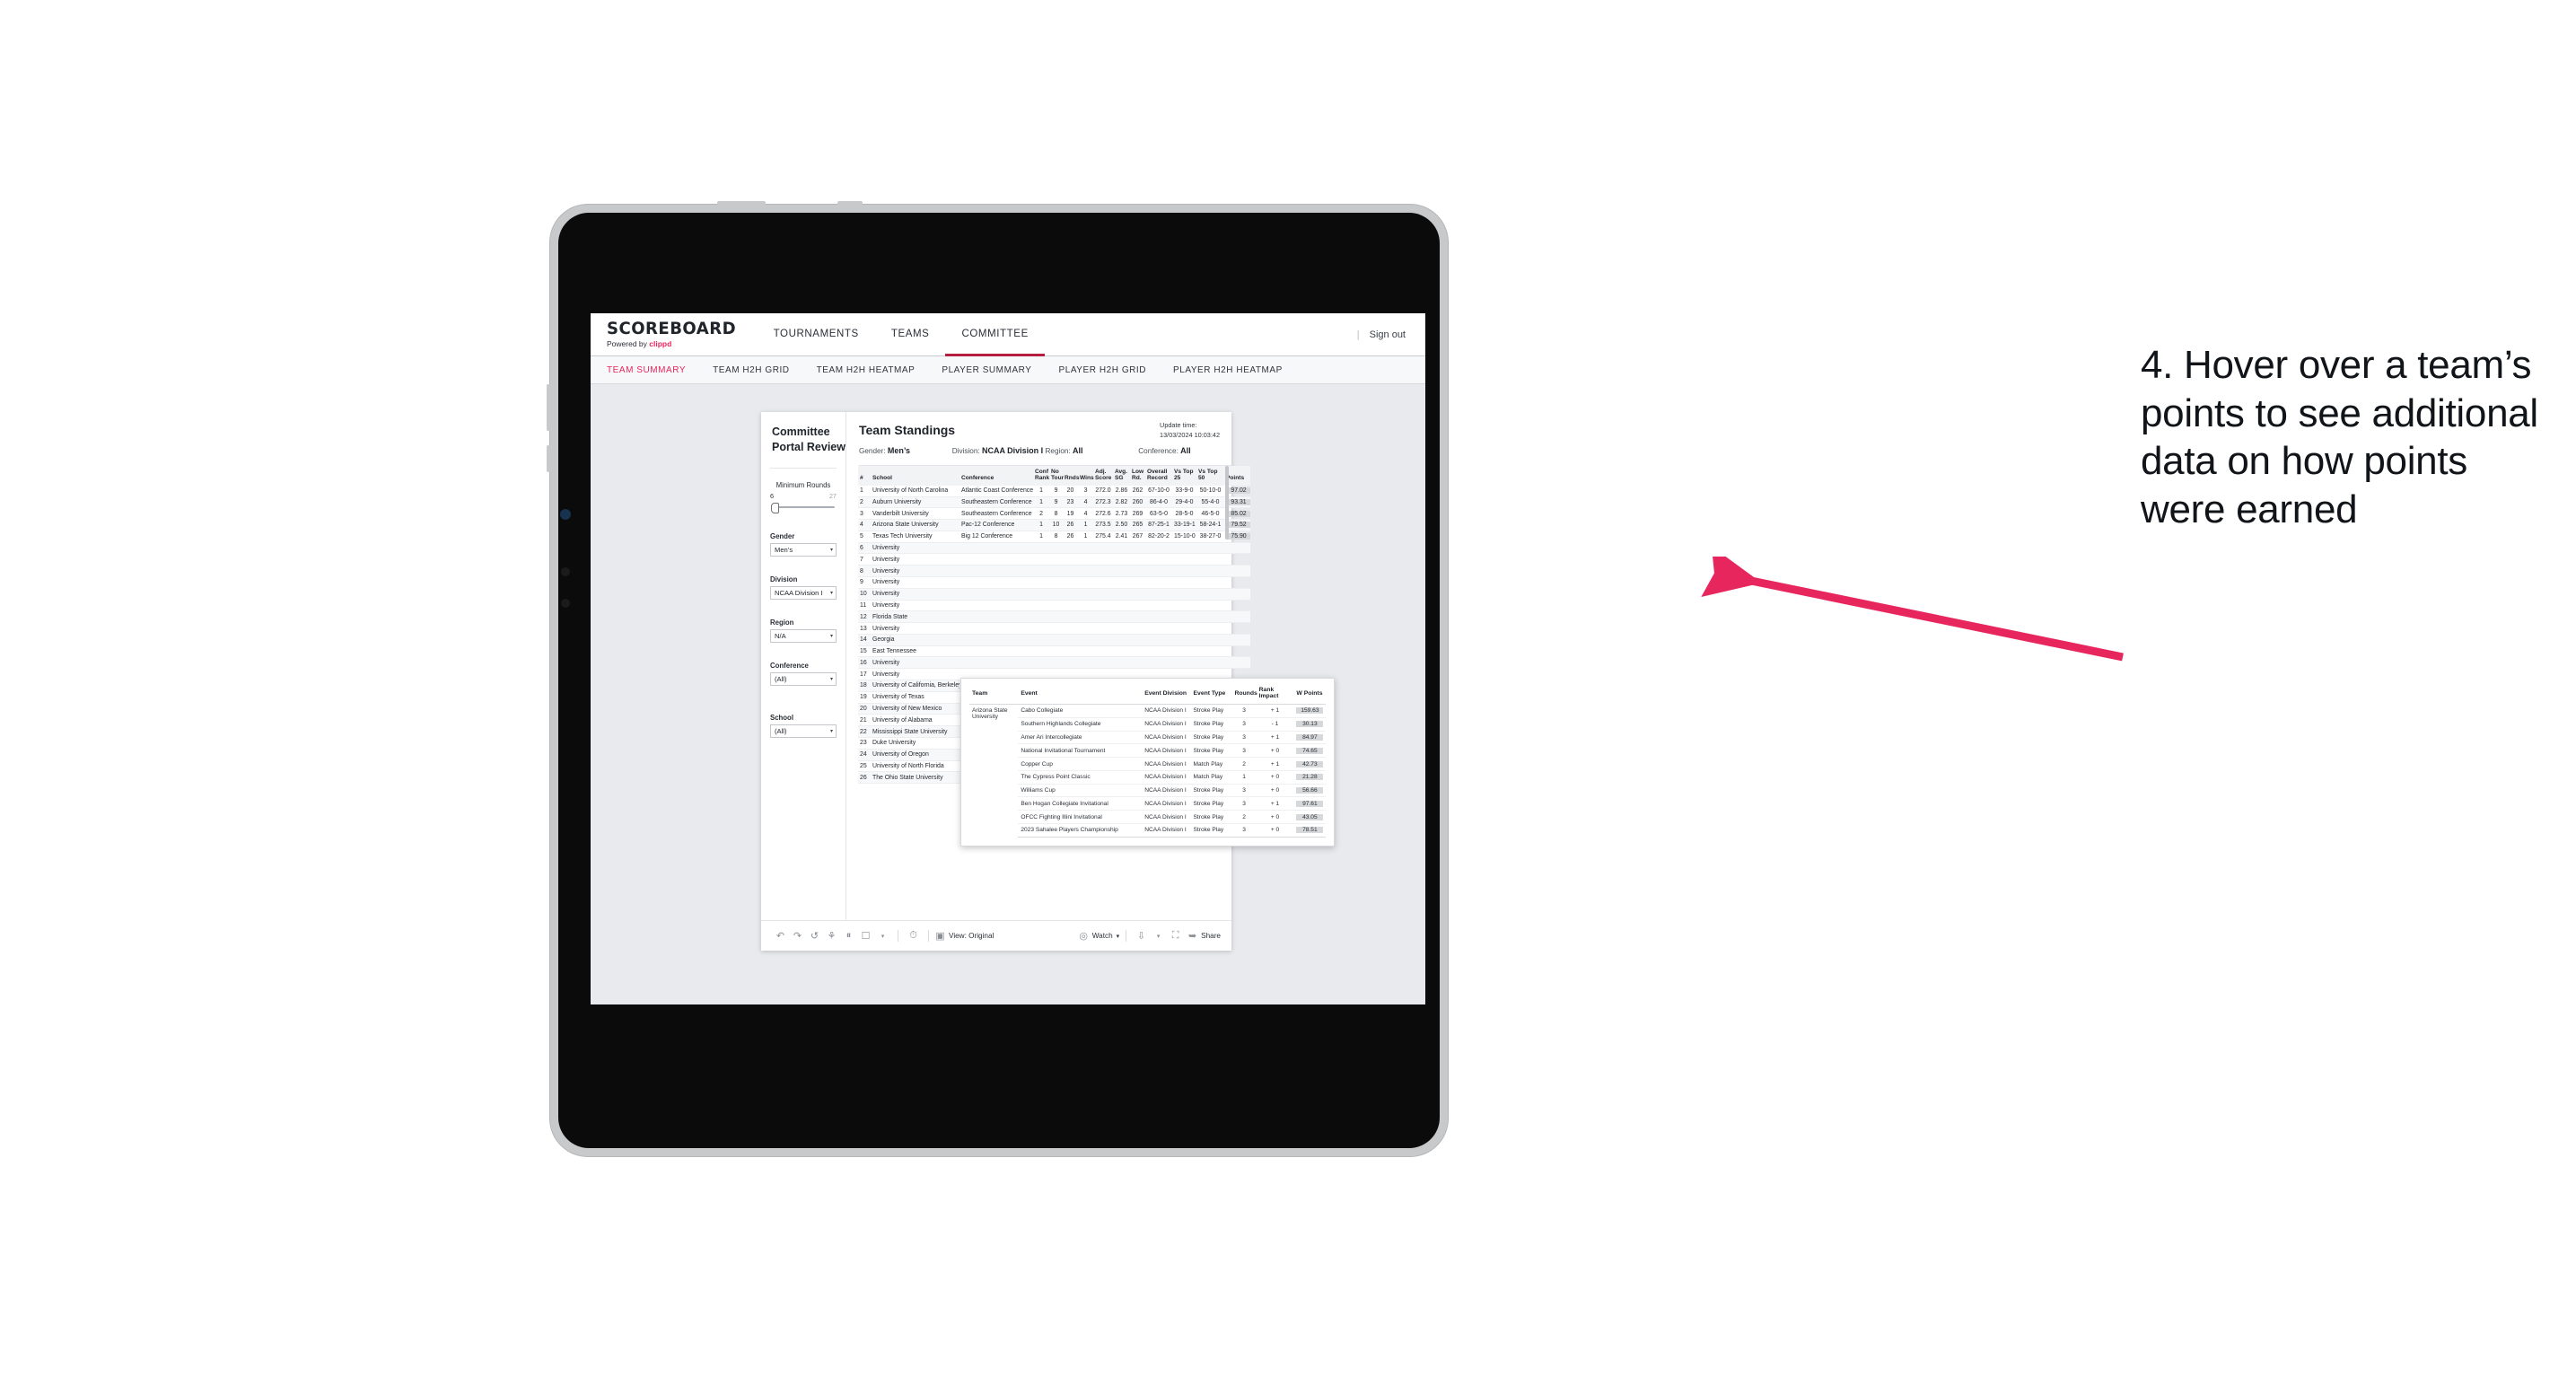 This screenshot has height=1386, width=2576. What do you see at coordinates (757, 370) in the screenshot?
I see `tab-team-h2h-grid: TEAM H2H GRID` at bounding box center [757, 370].